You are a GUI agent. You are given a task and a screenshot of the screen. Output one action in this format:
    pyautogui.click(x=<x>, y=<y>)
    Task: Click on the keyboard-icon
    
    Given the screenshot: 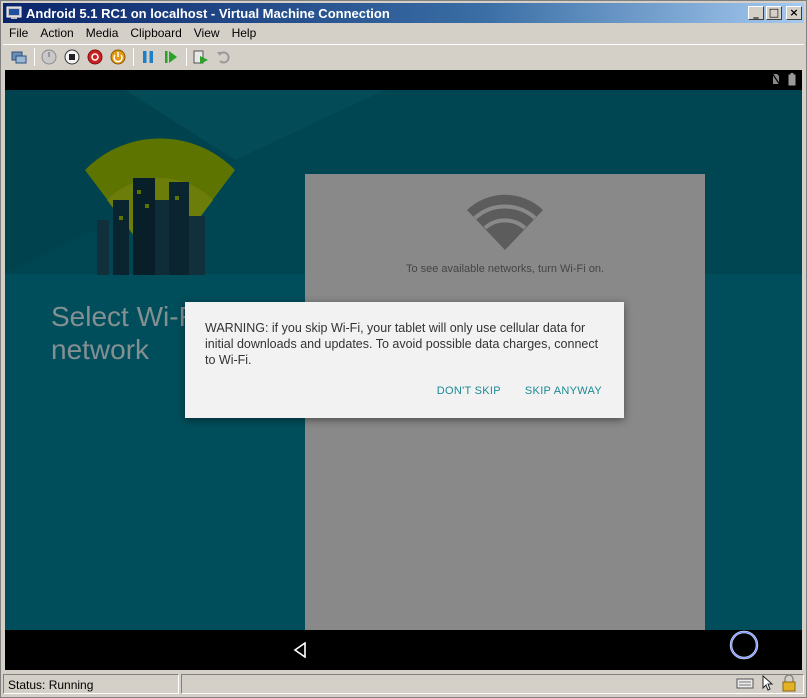 What is the action you would take?
    pyautogui.click(x=745, y=683)
    